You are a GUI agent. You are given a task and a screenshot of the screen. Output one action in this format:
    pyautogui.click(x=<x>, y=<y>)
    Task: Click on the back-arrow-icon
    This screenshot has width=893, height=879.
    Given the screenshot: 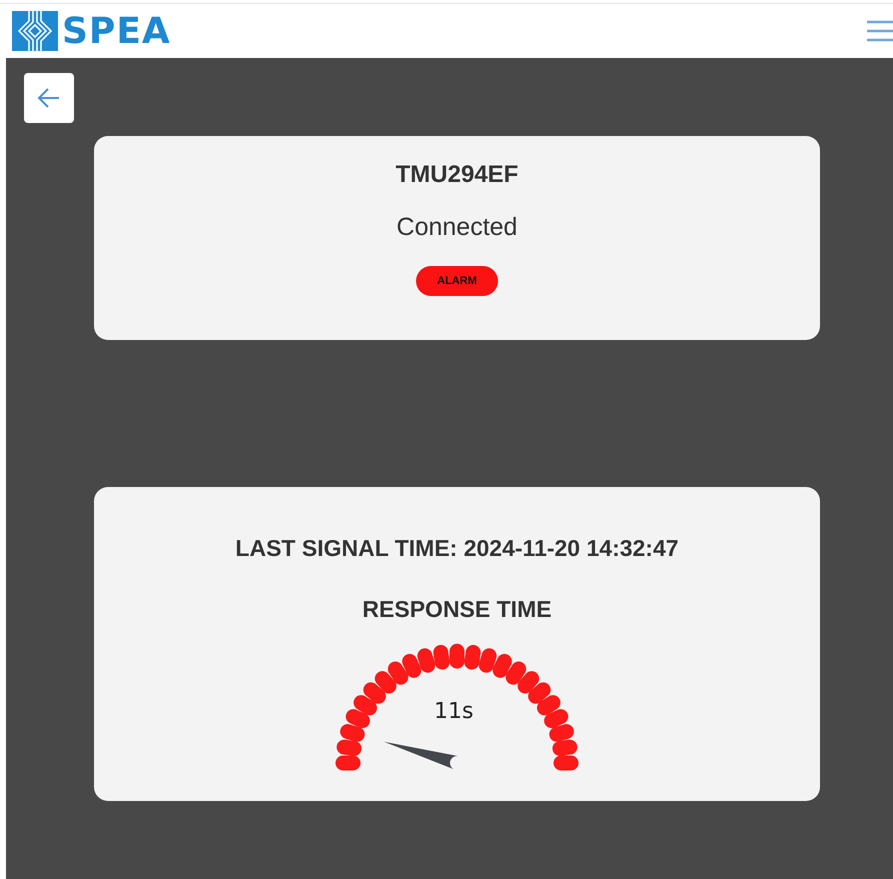 What is the action you would take?
    pyautogui.click(x=49, y=98)
    